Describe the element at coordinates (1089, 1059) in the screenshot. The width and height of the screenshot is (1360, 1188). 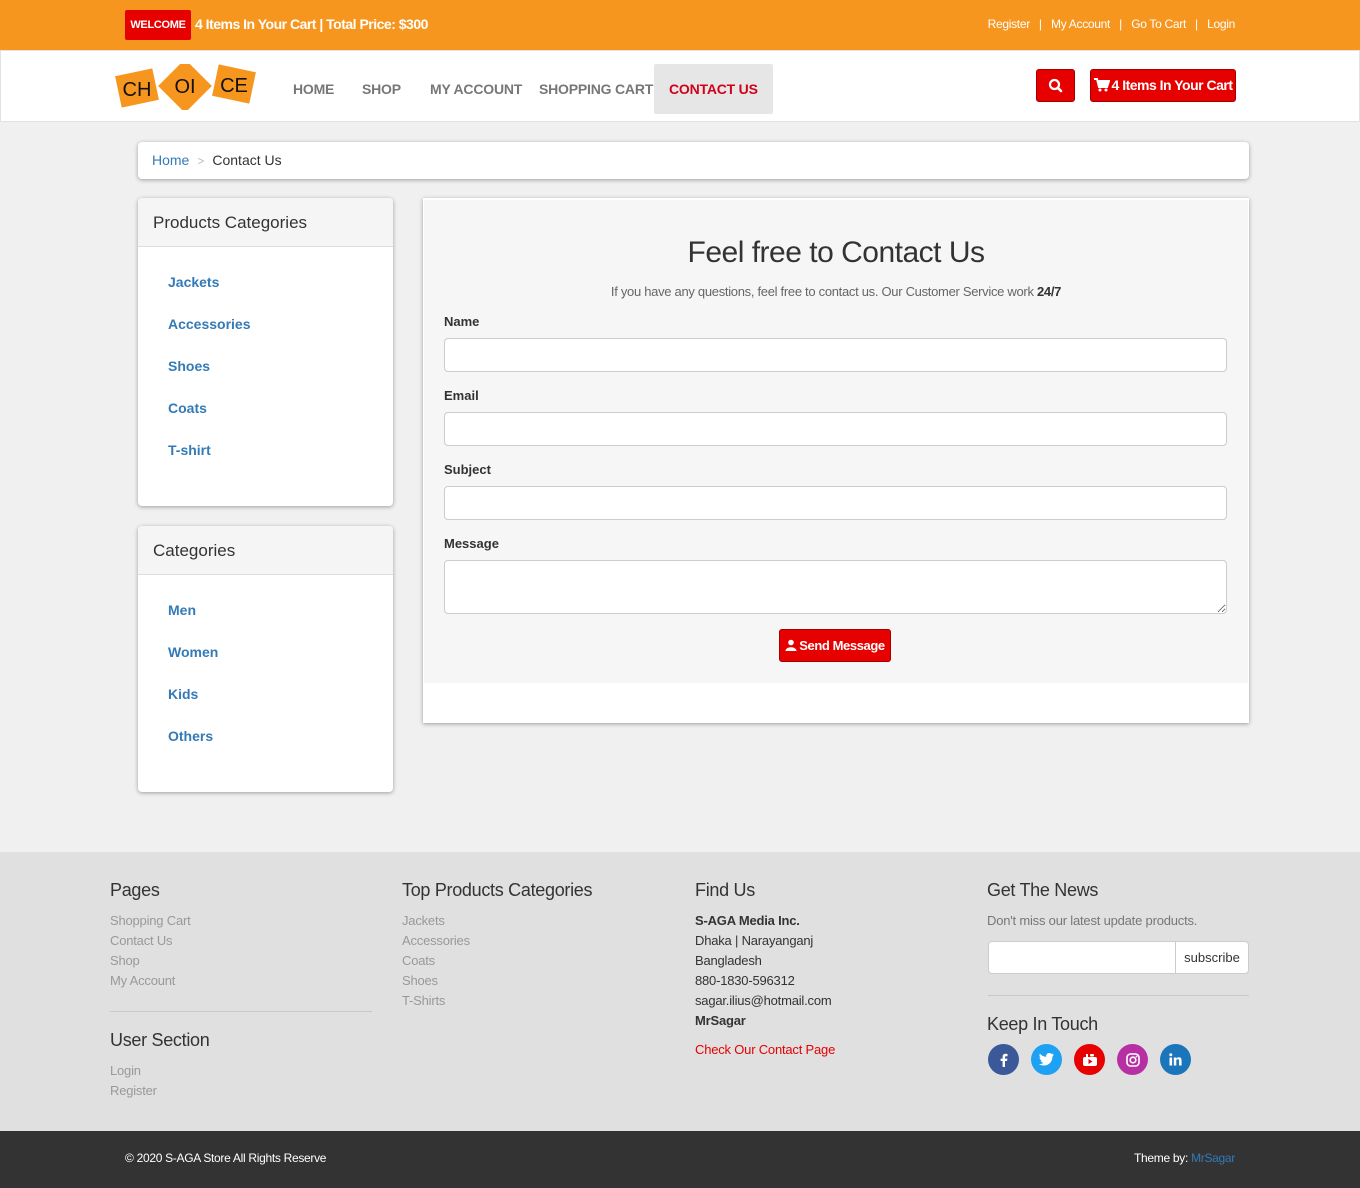
I see `youtube-icon` at that location.